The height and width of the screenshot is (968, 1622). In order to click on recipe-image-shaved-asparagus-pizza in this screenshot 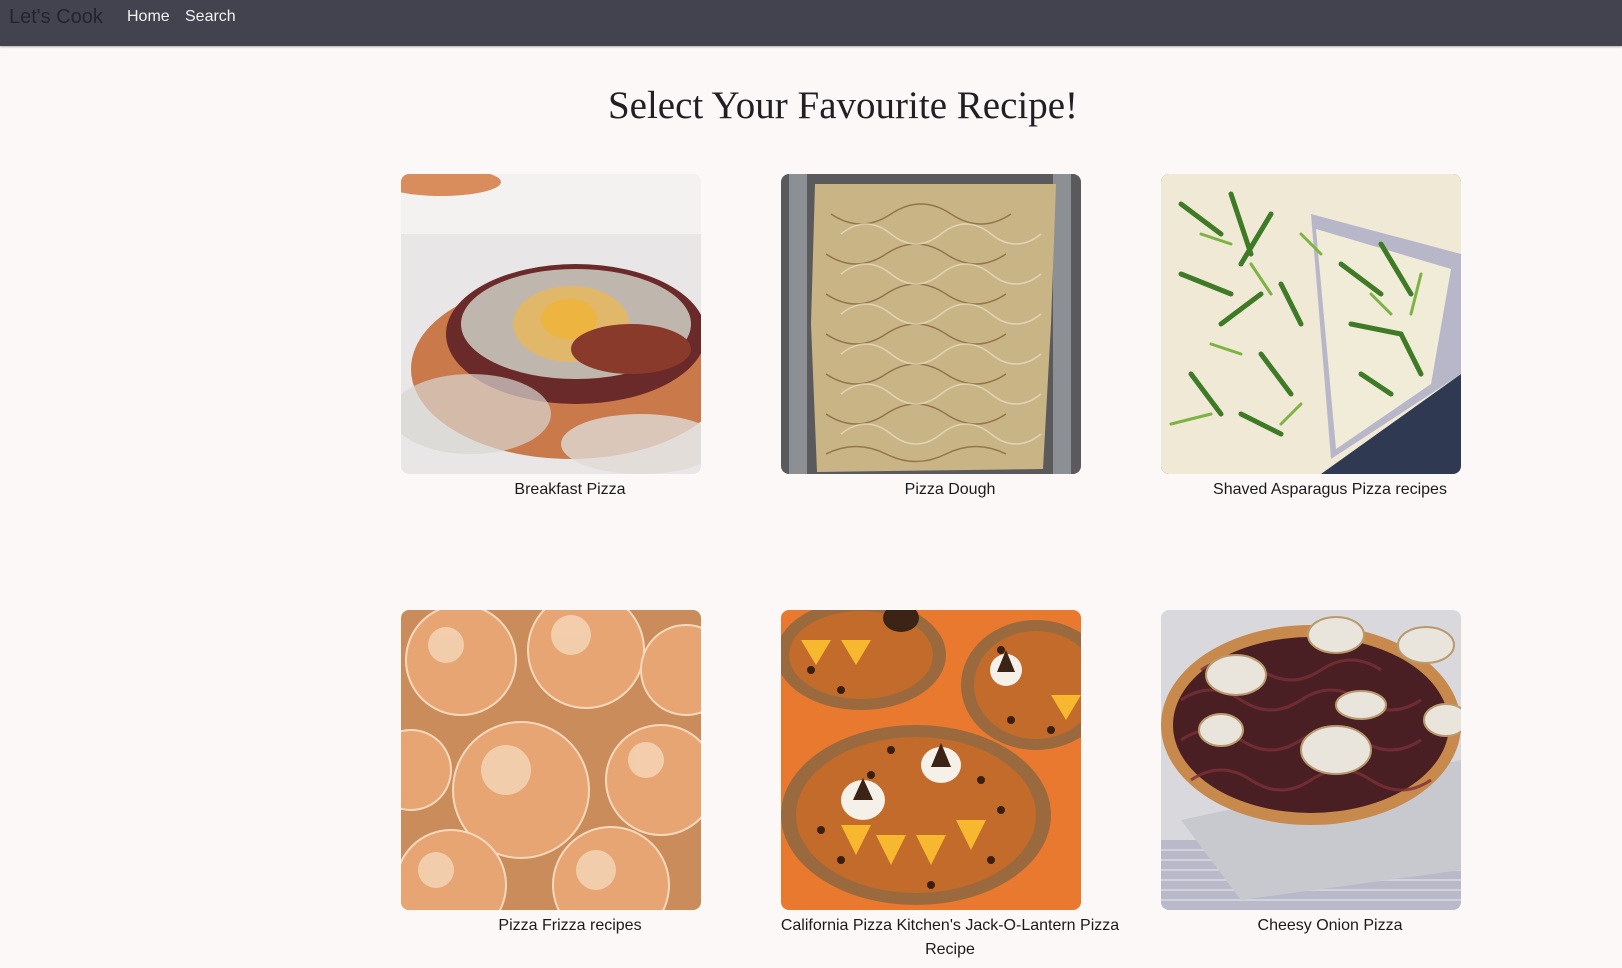, I will do `click(1311, 324)`.